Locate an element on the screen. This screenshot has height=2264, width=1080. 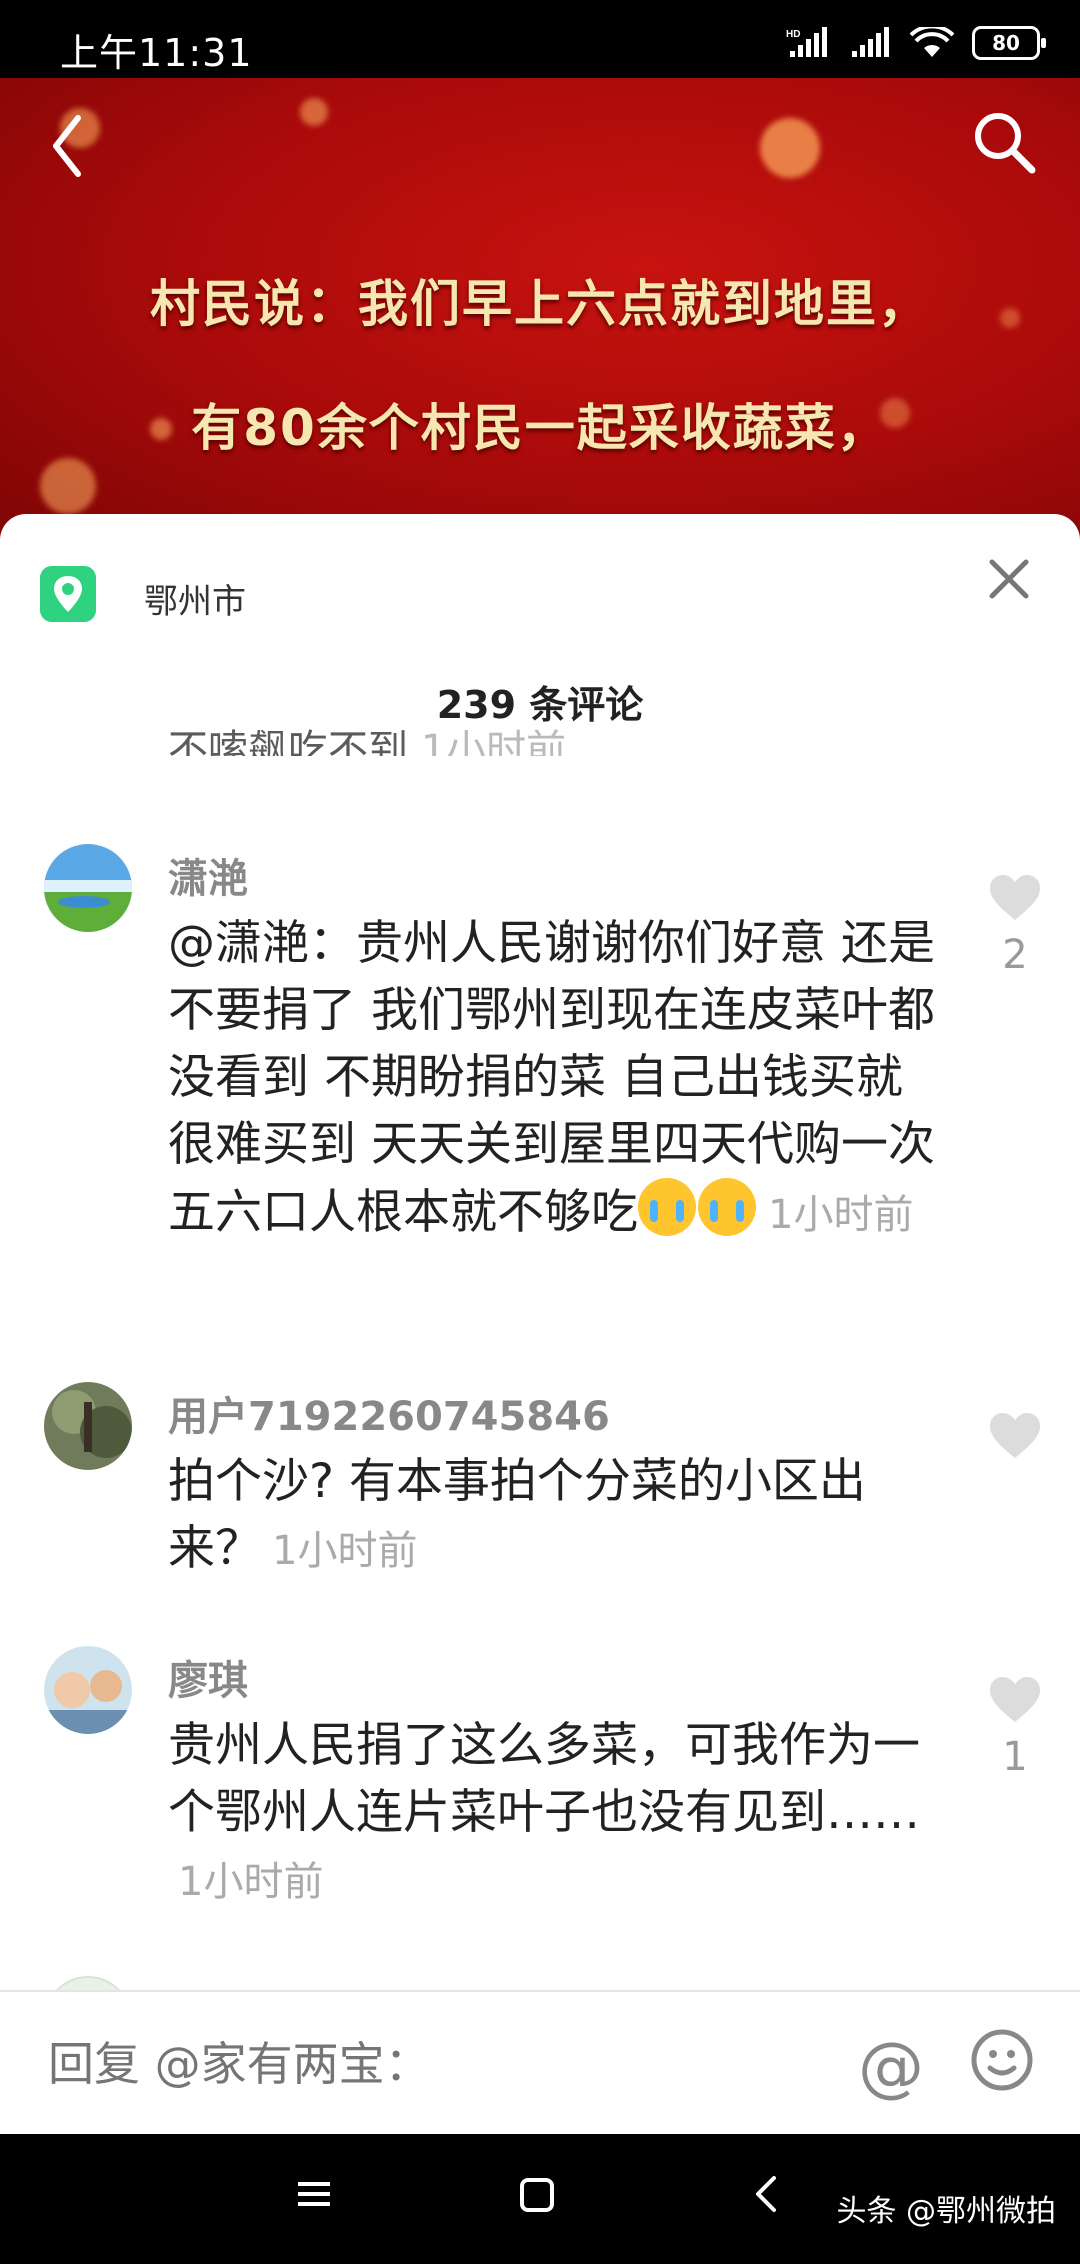
close-icon is located at coordinates (1009, 579).